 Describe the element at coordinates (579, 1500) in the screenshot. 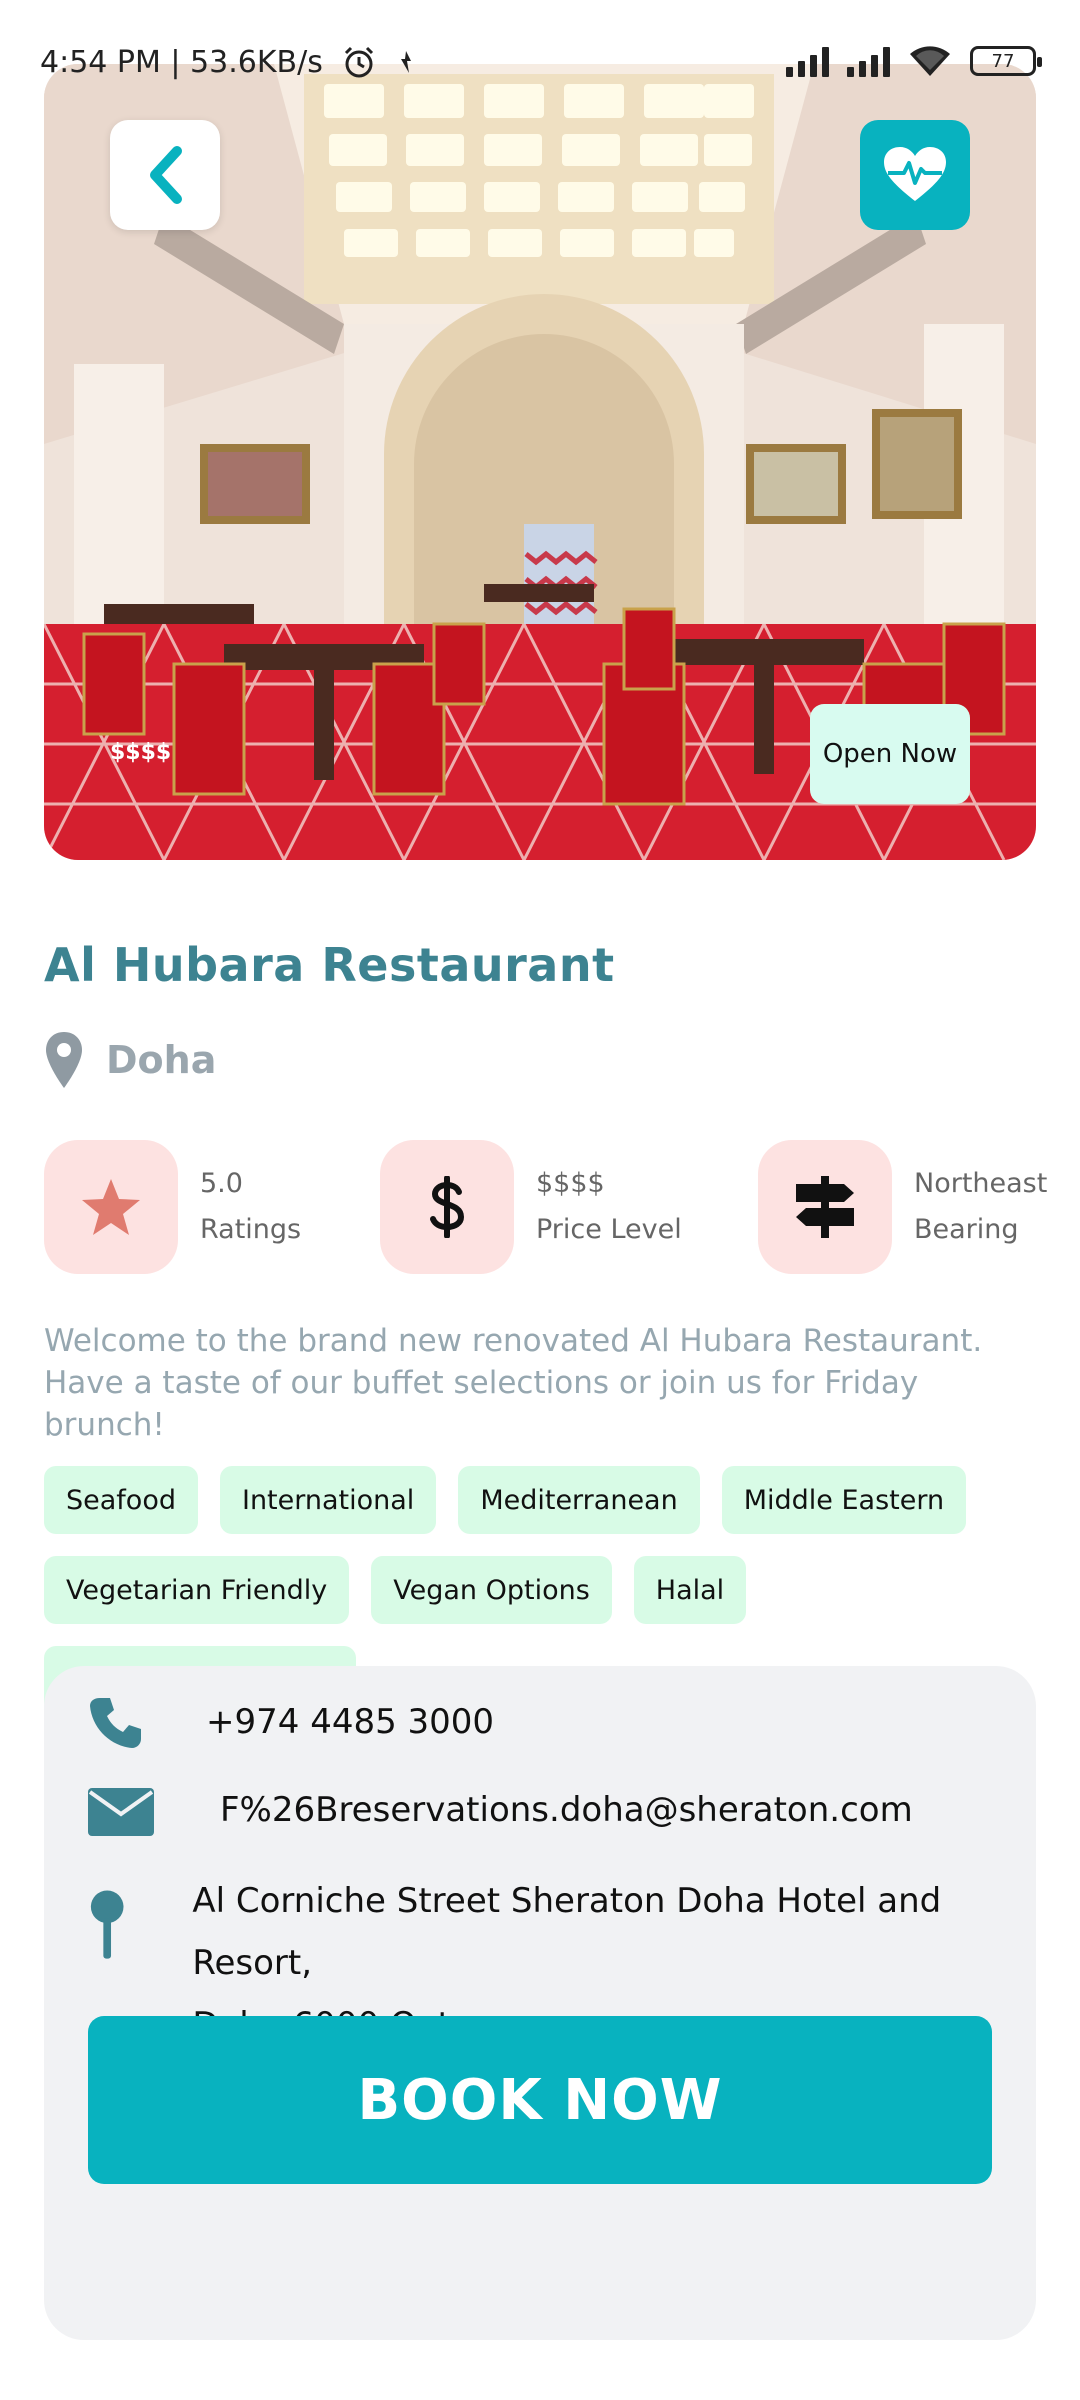

I see `tag-mediterranean: Mediterranean` at that location.